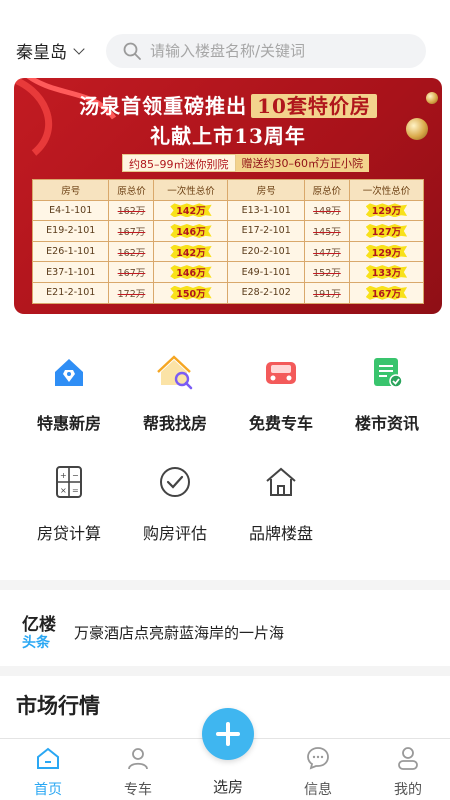  I want to click on tab-label: 我的, so click(408, 790).